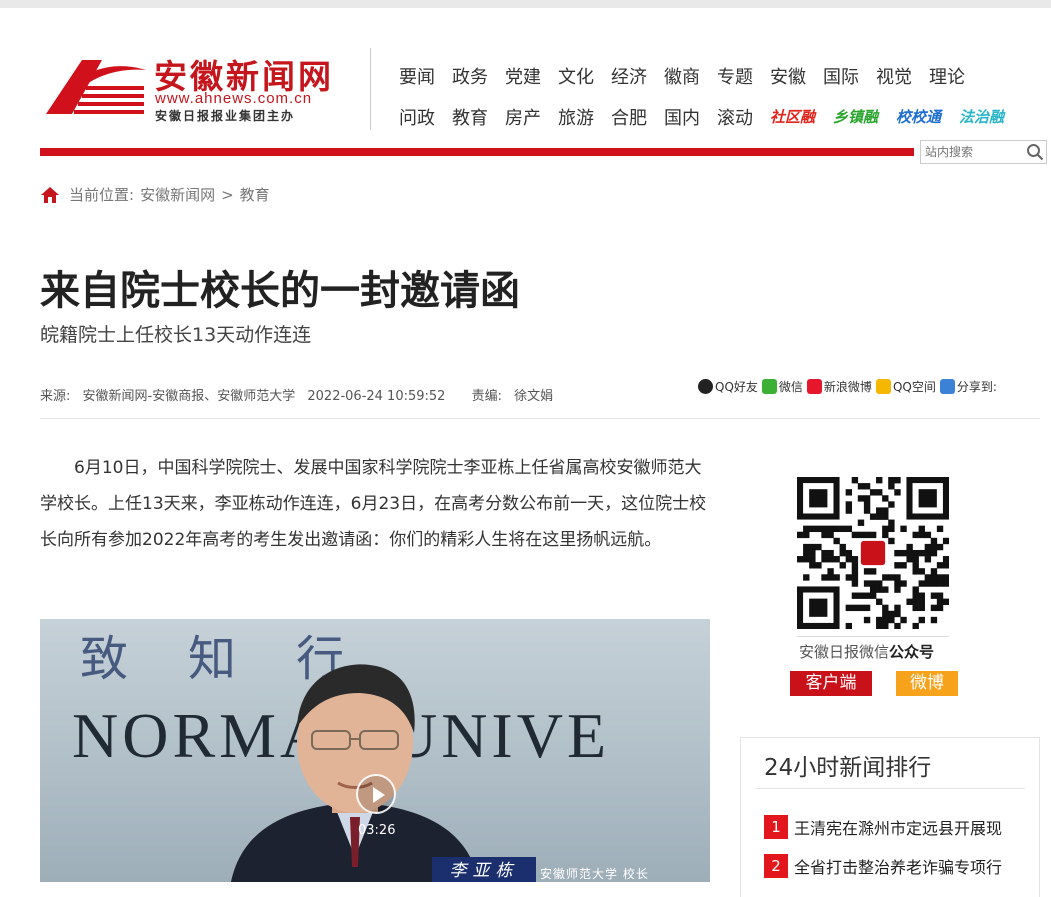  I want to click on rank-text: 全省打击整治养老诈骗专项行, so click(898, 867).